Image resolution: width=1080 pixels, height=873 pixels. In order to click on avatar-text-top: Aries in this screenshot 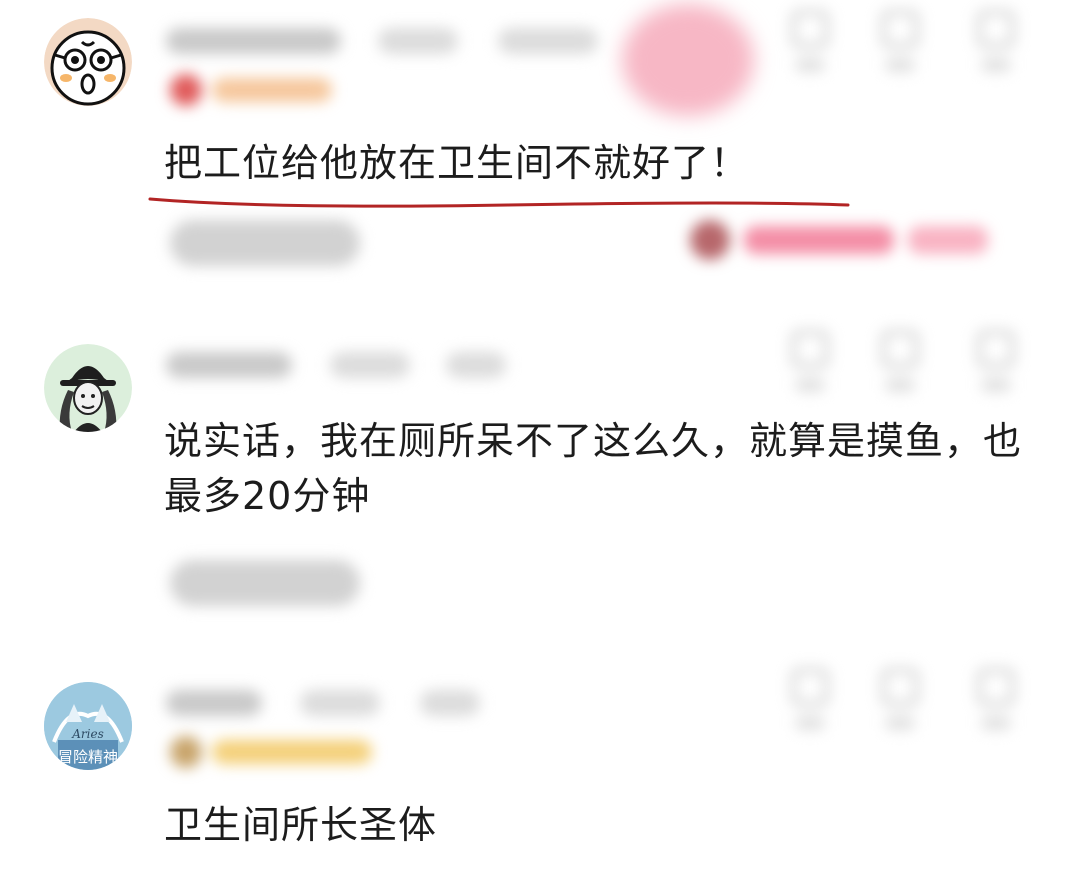, I will do `click(87, 734)`.